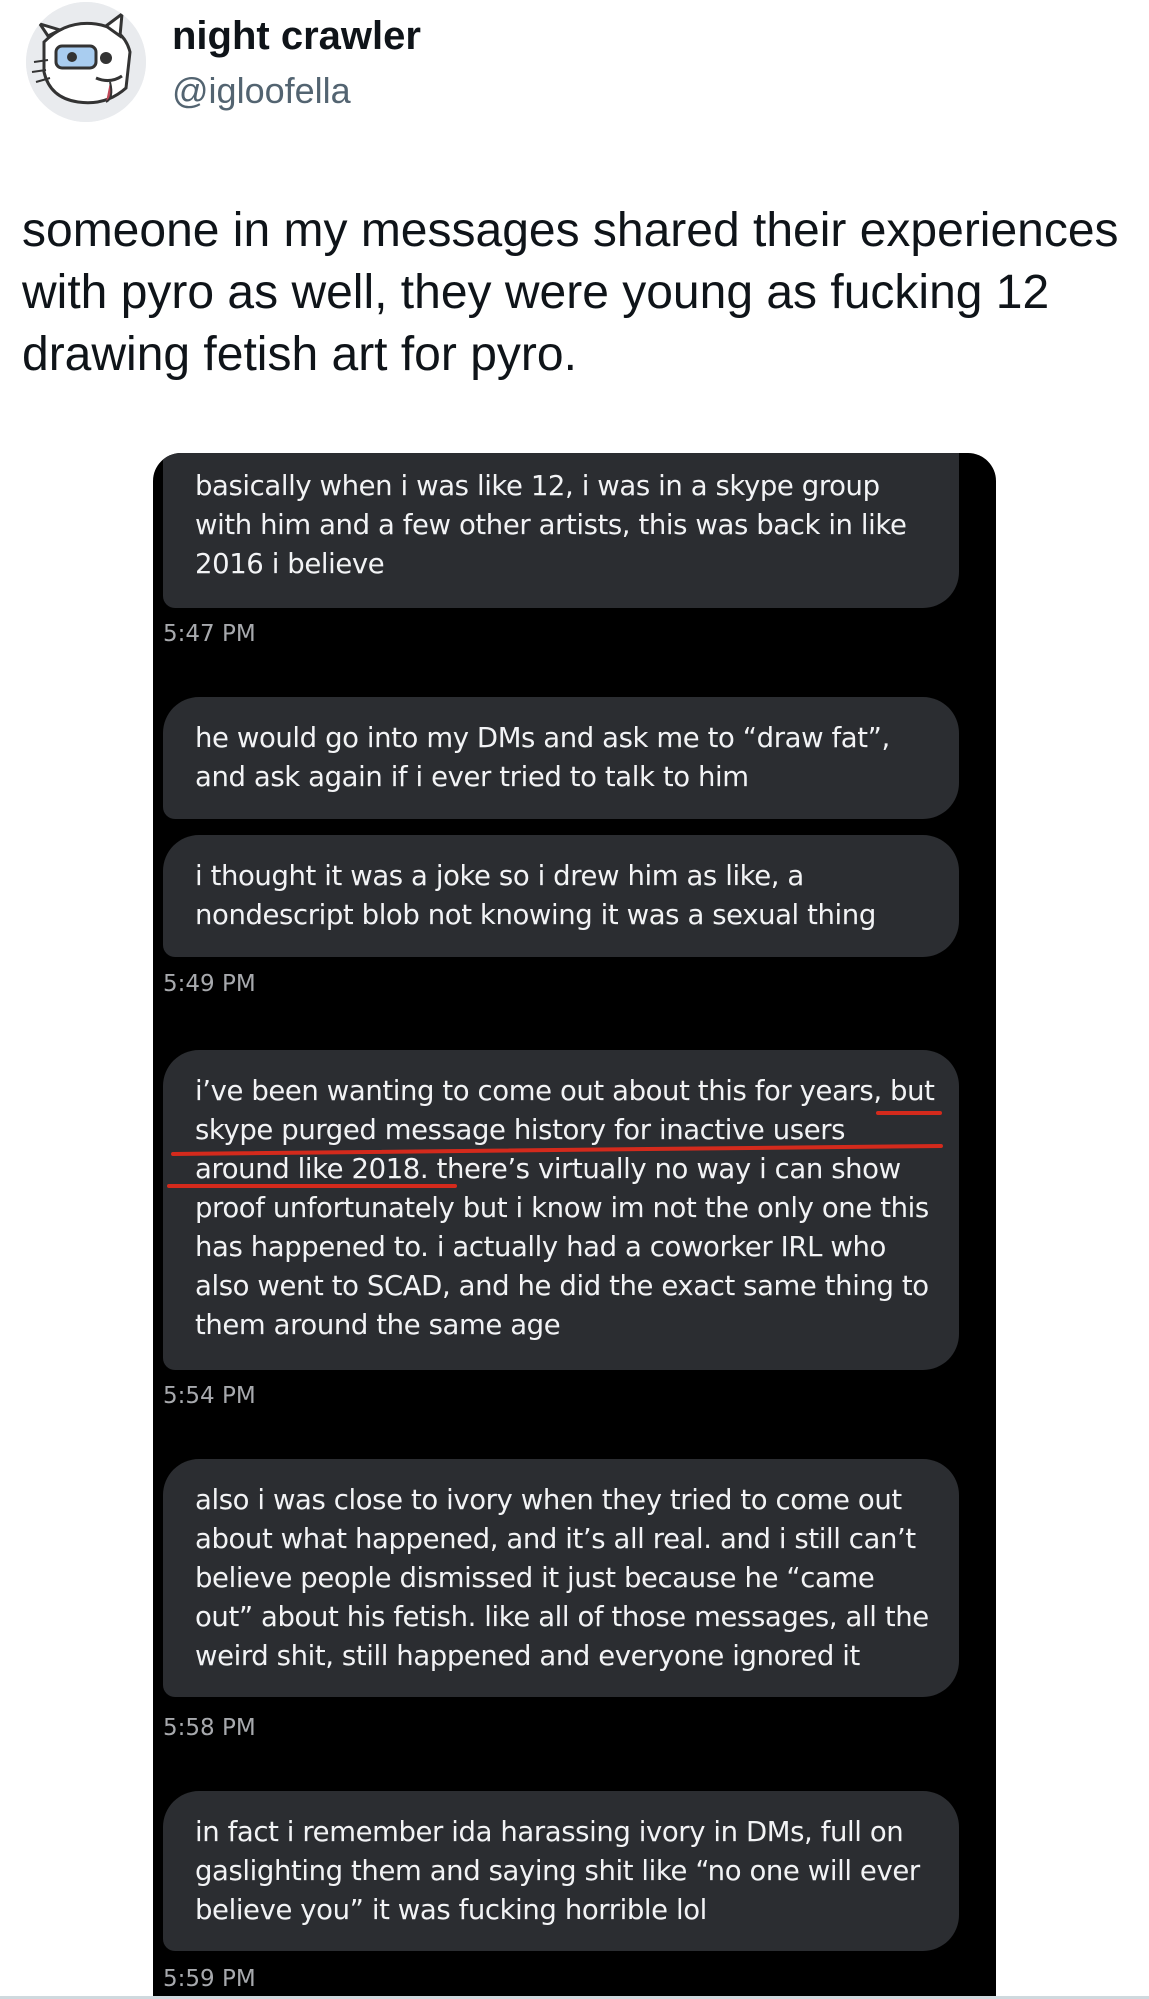 Image resolution: width=1149 pixels, height=1999 pixels. Describe the element at coordinates (261, 91) in the screenshot. I see `author-handle: @igloofella` at that location.